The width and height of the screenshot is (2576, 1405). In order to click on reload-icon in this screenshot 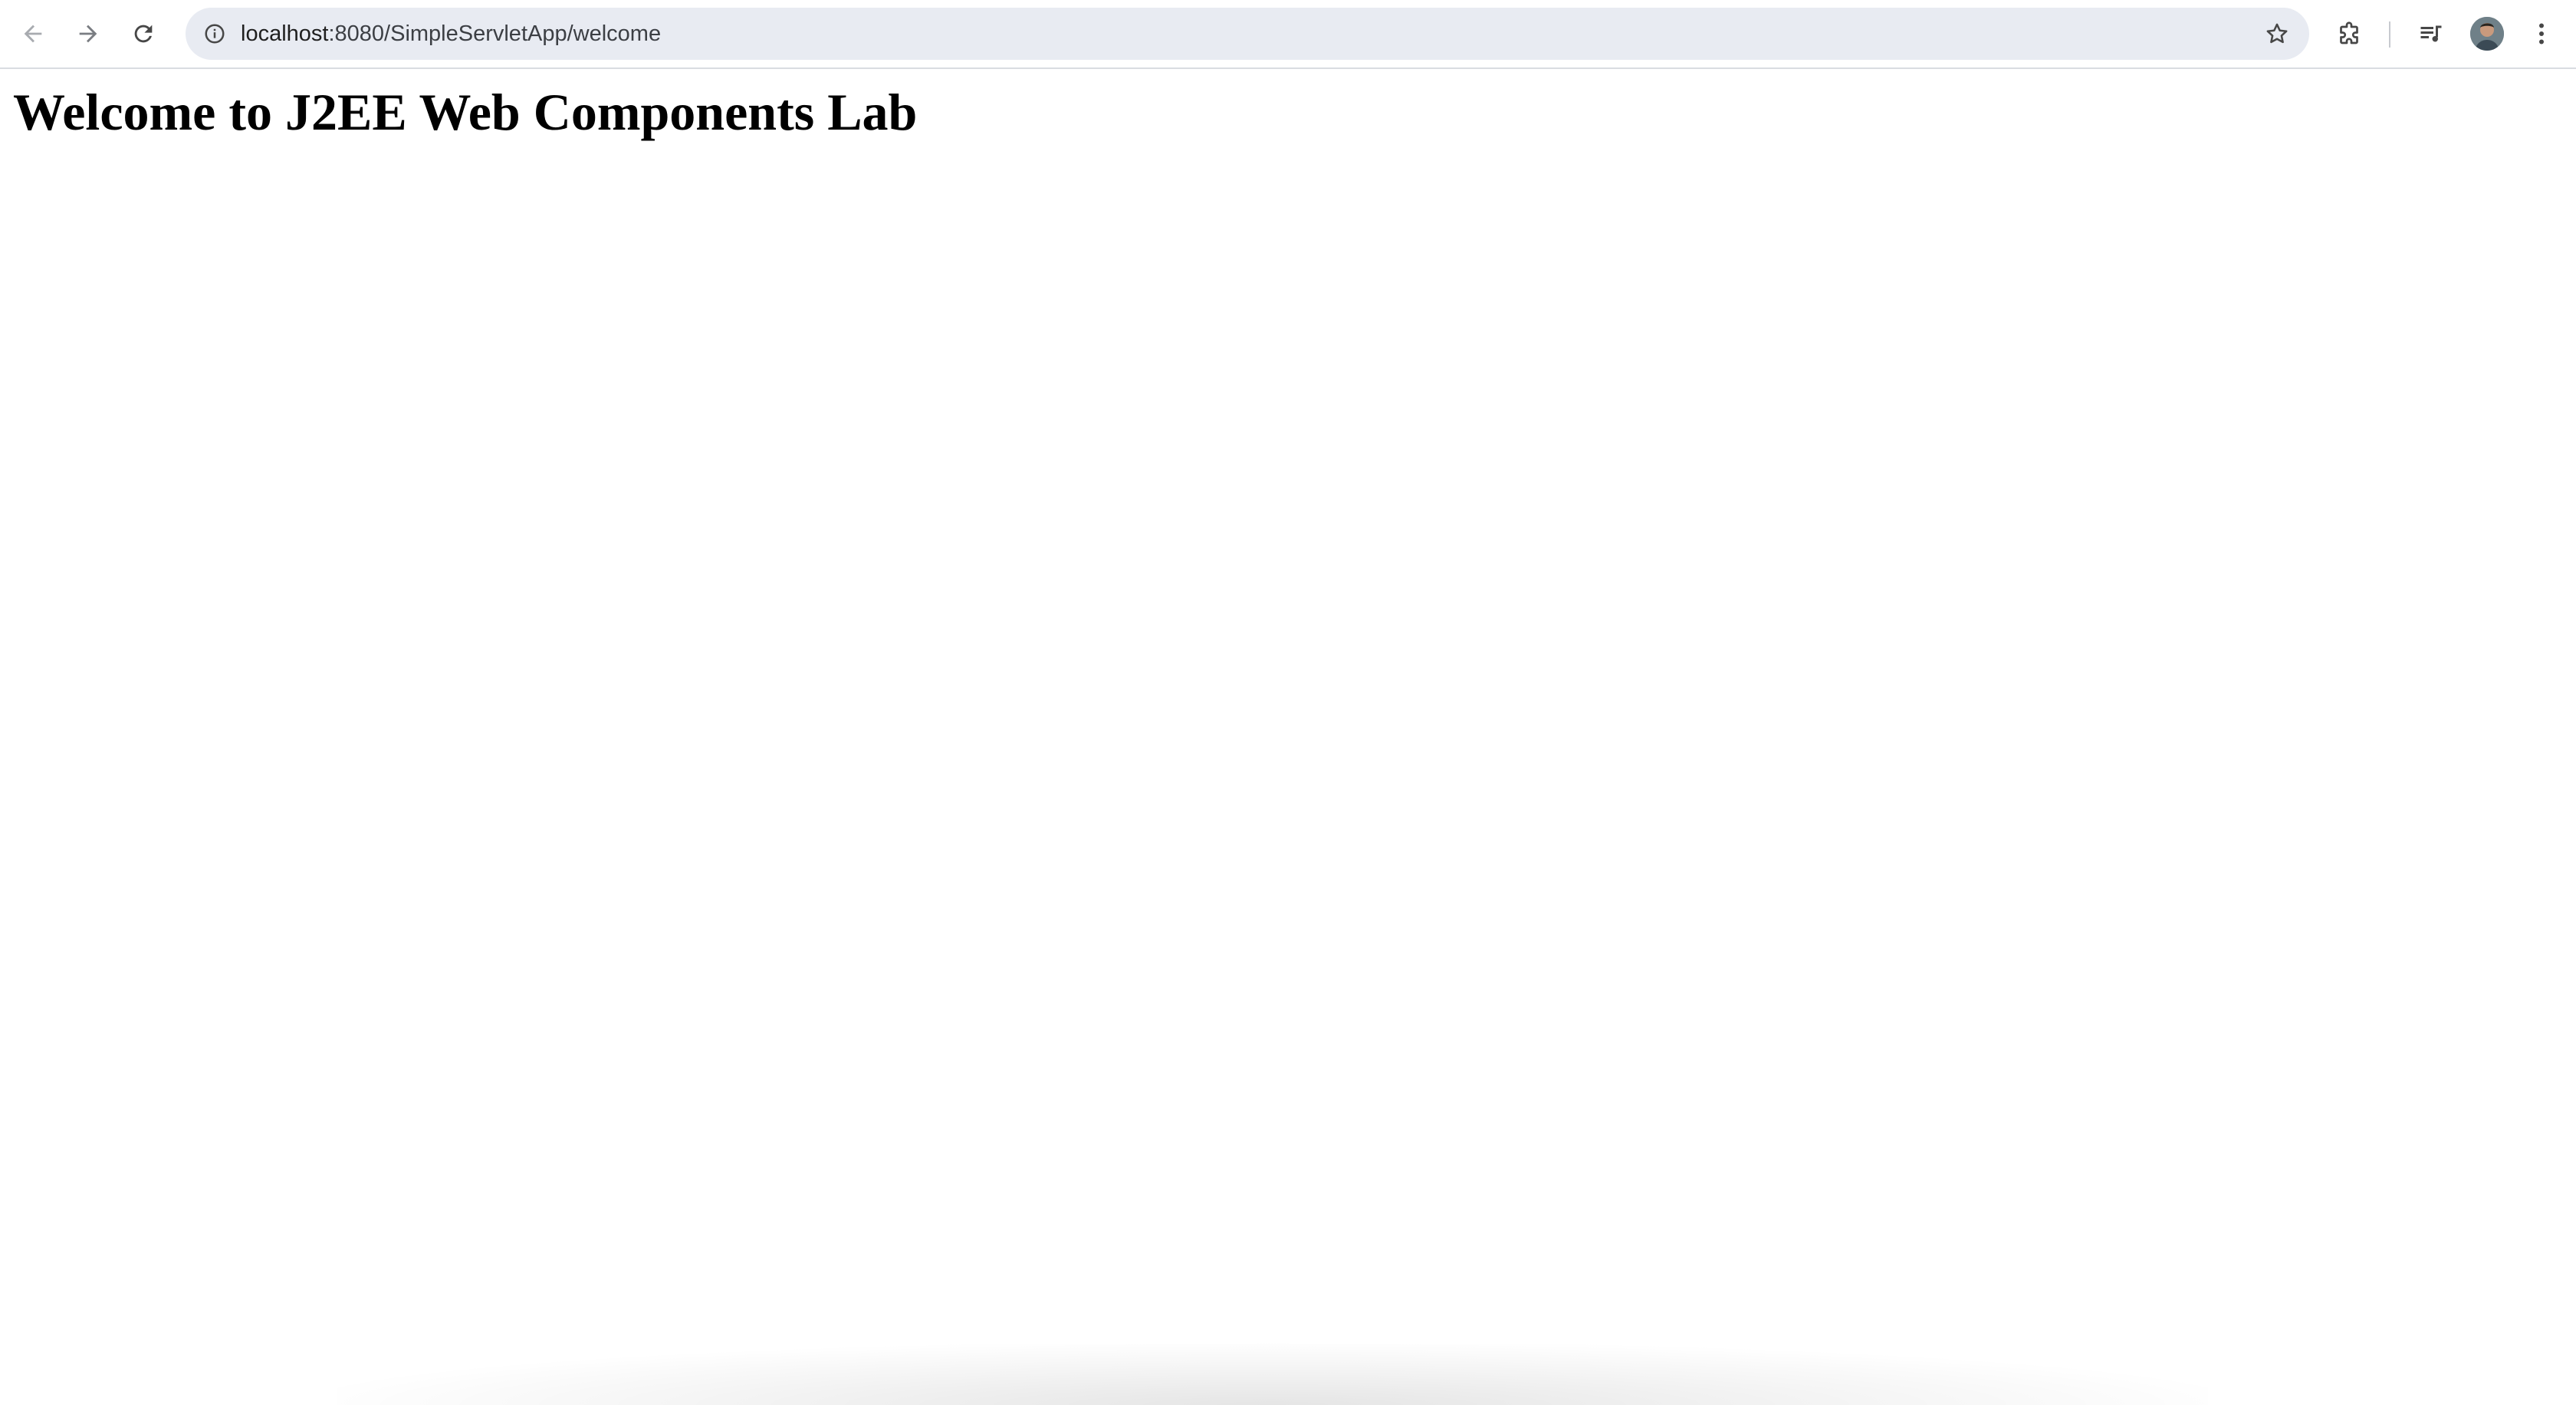, I will do `click(143, 34)`.